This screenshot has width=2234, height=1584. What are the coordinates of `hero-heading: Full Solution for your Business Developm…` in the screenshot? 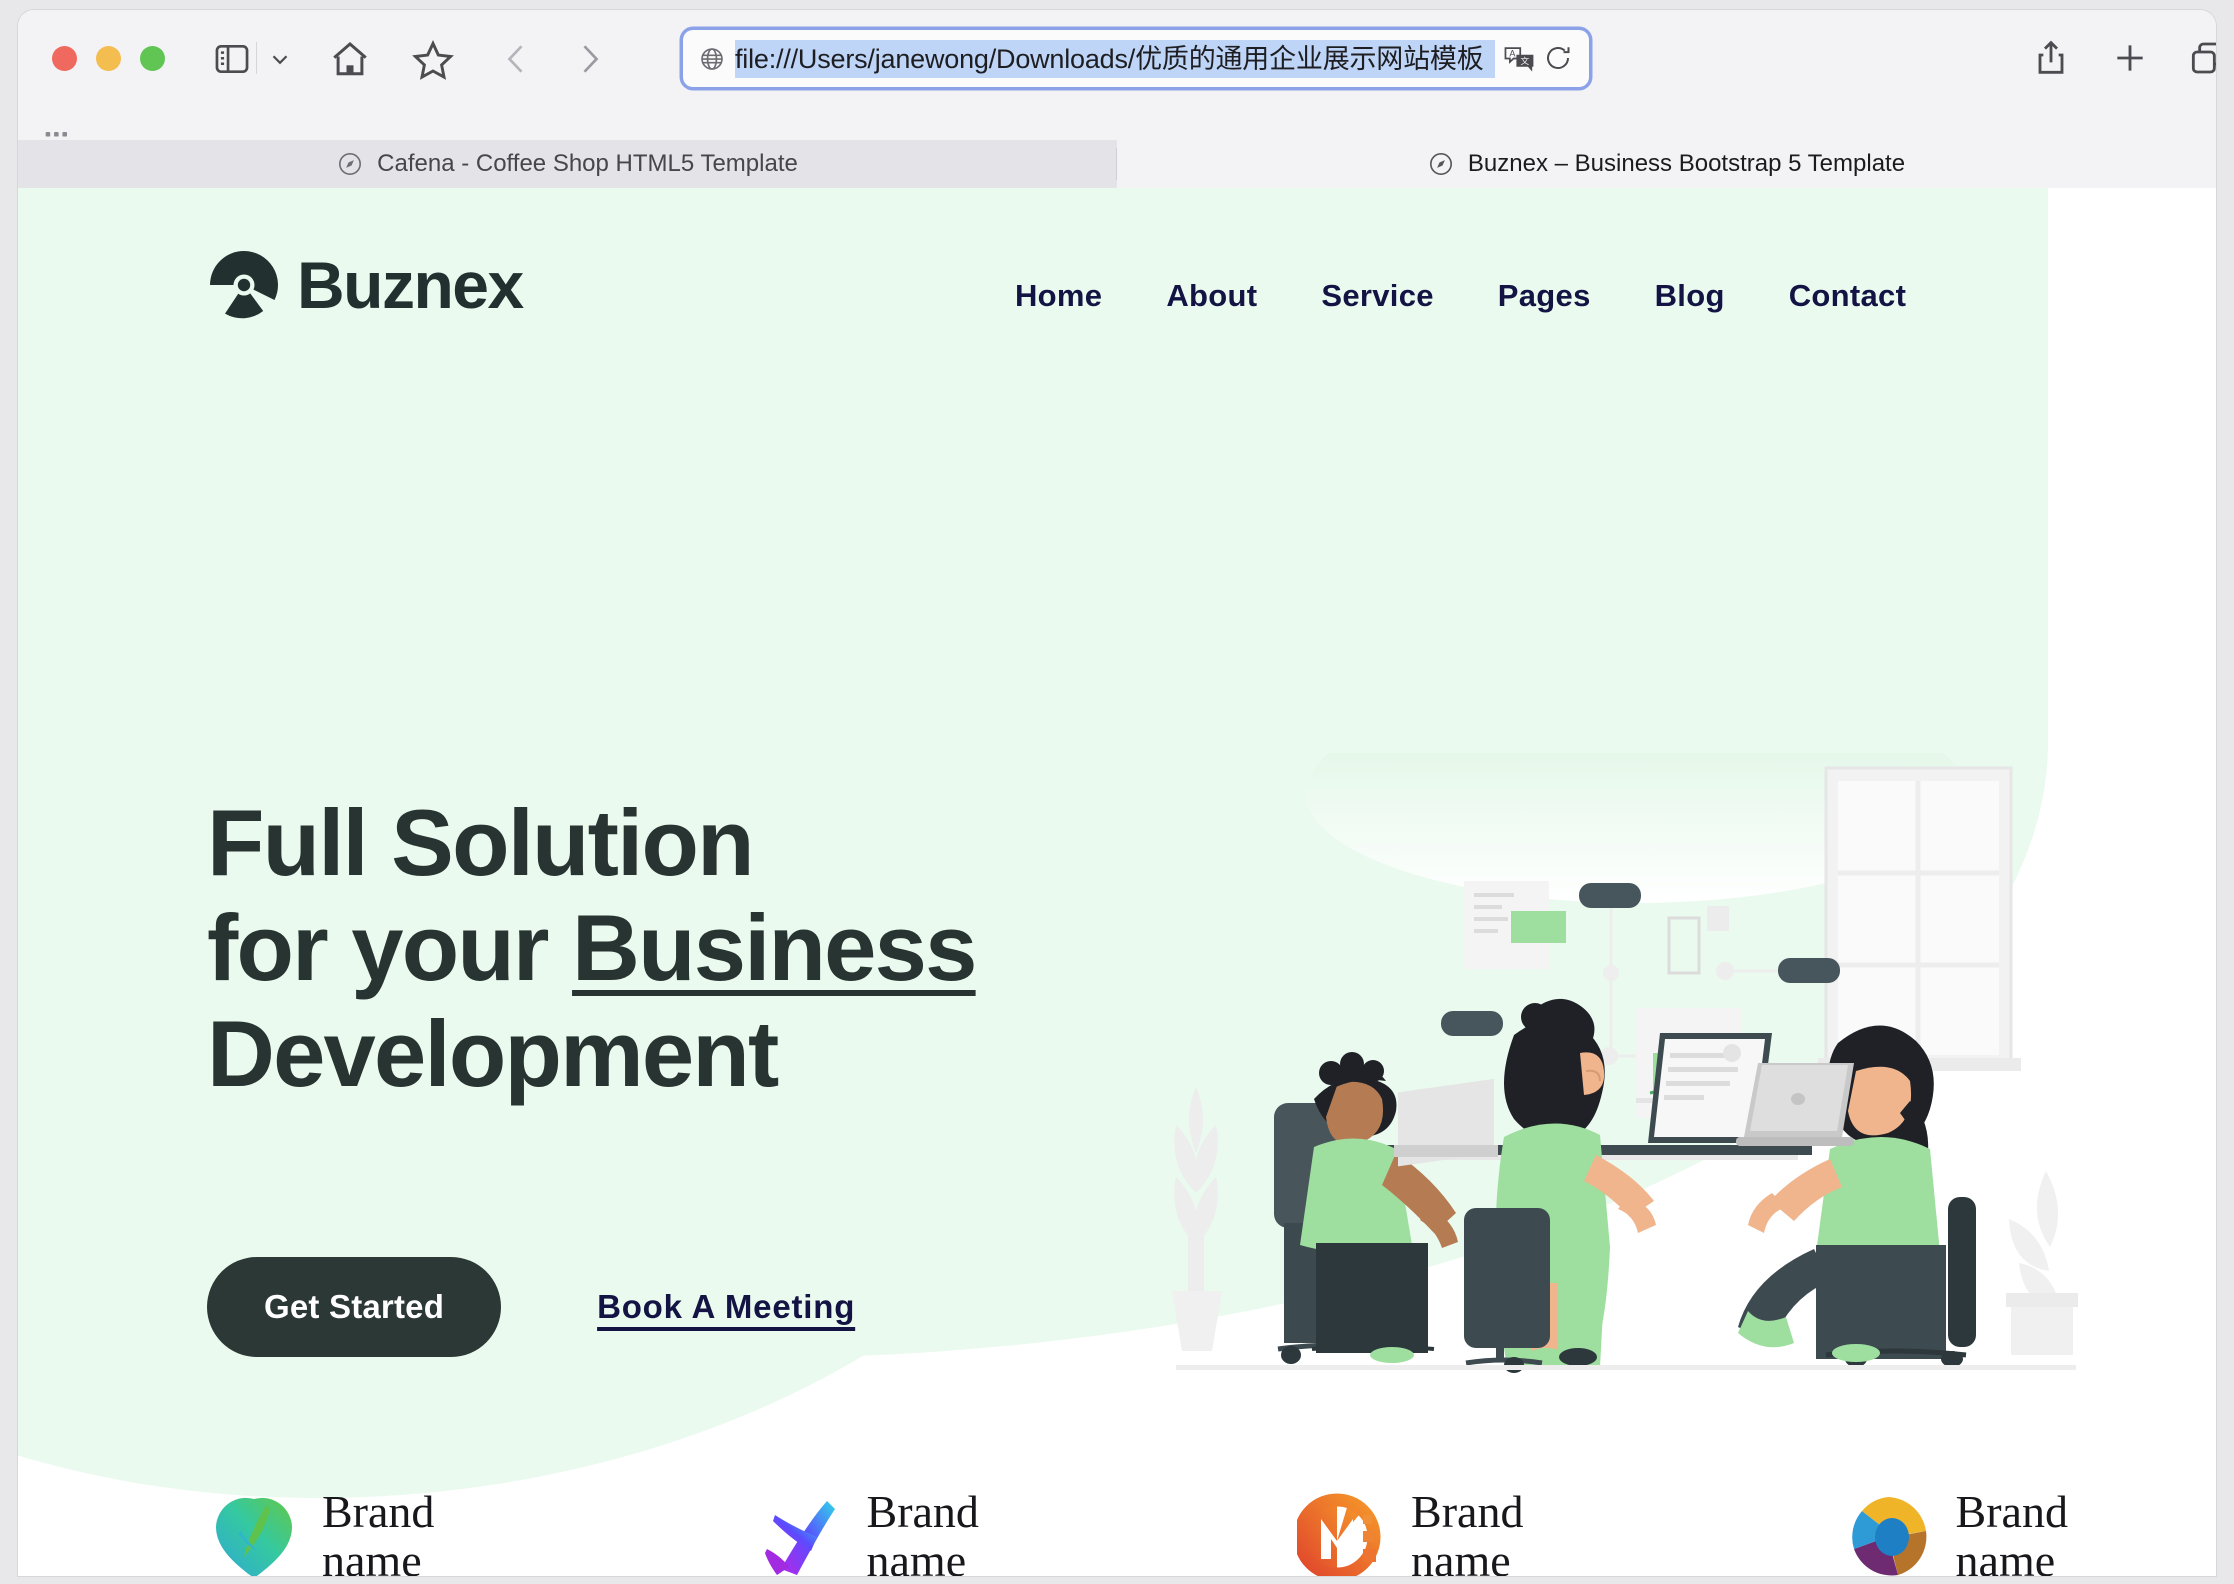 It's located at (592, 948).